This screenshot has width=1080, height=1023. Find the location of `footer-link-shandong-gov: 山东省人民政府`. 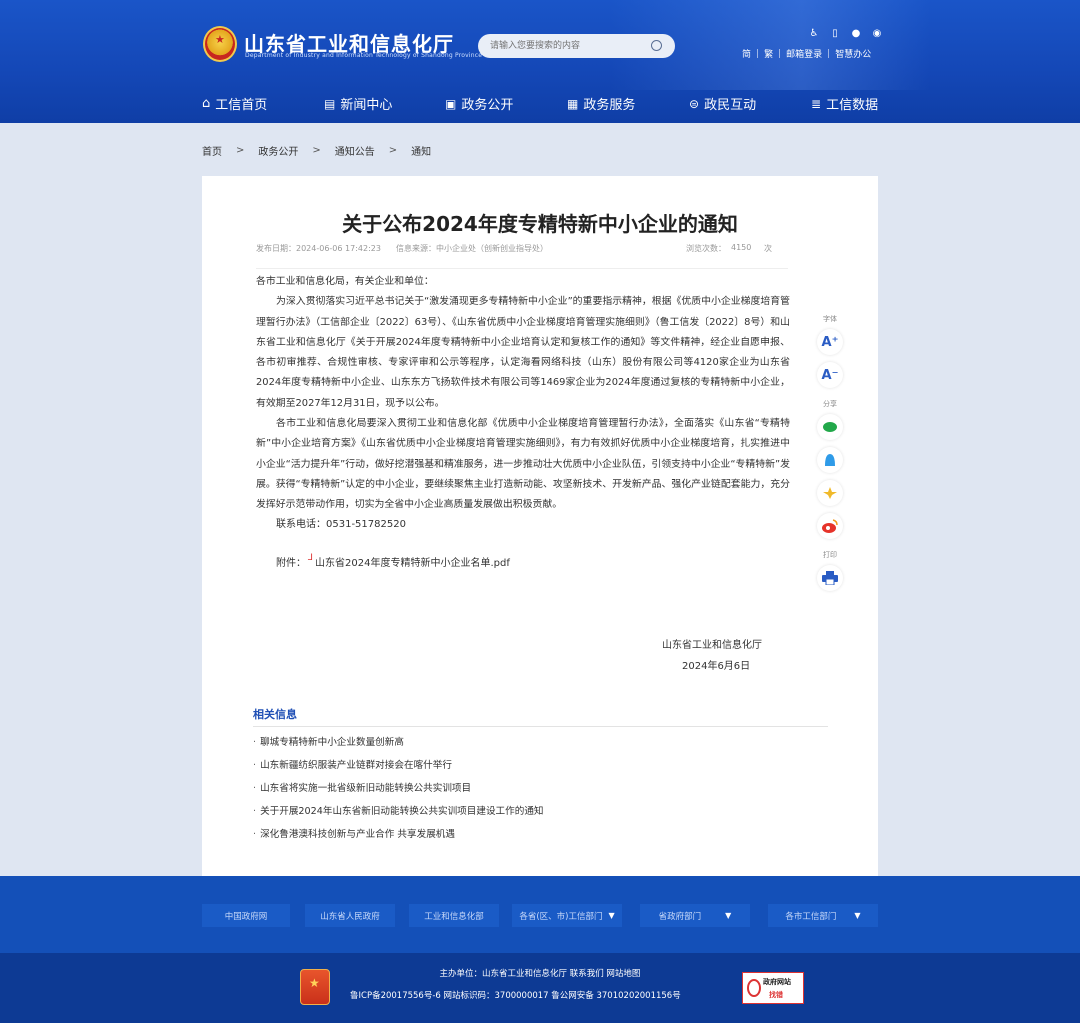

footer-link-shandong-gov: 山东省人民政府 is located at coordinates (350, 915).